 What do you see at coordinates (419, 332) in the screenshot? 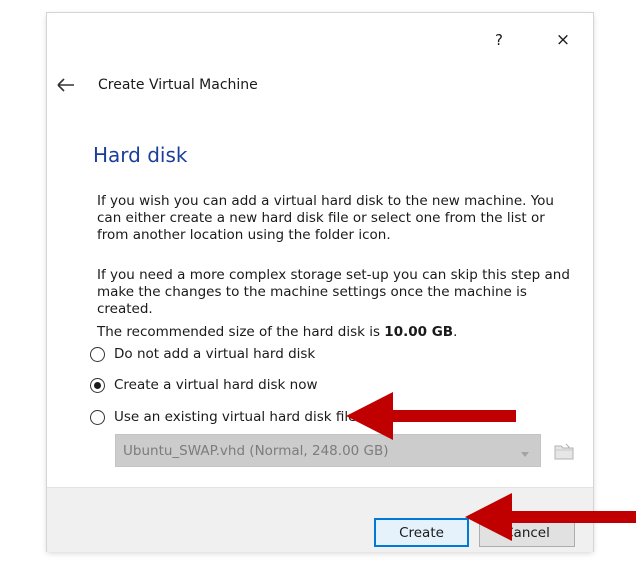
I see `recommended-size-value: 10.00 GB` at bounding box center [419, 332].